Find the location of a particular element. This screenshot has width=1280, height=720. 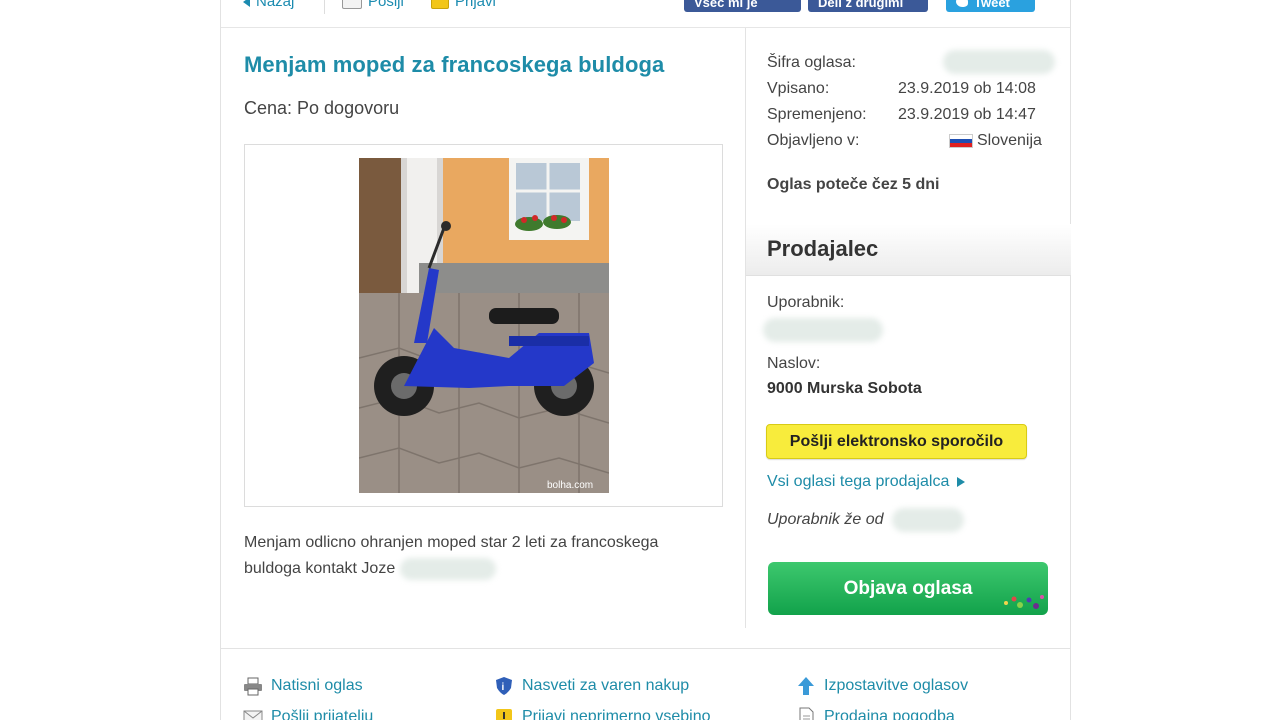

entered-value: 23.9.2019 ob 14:08 is located at coordinates (967, 88).